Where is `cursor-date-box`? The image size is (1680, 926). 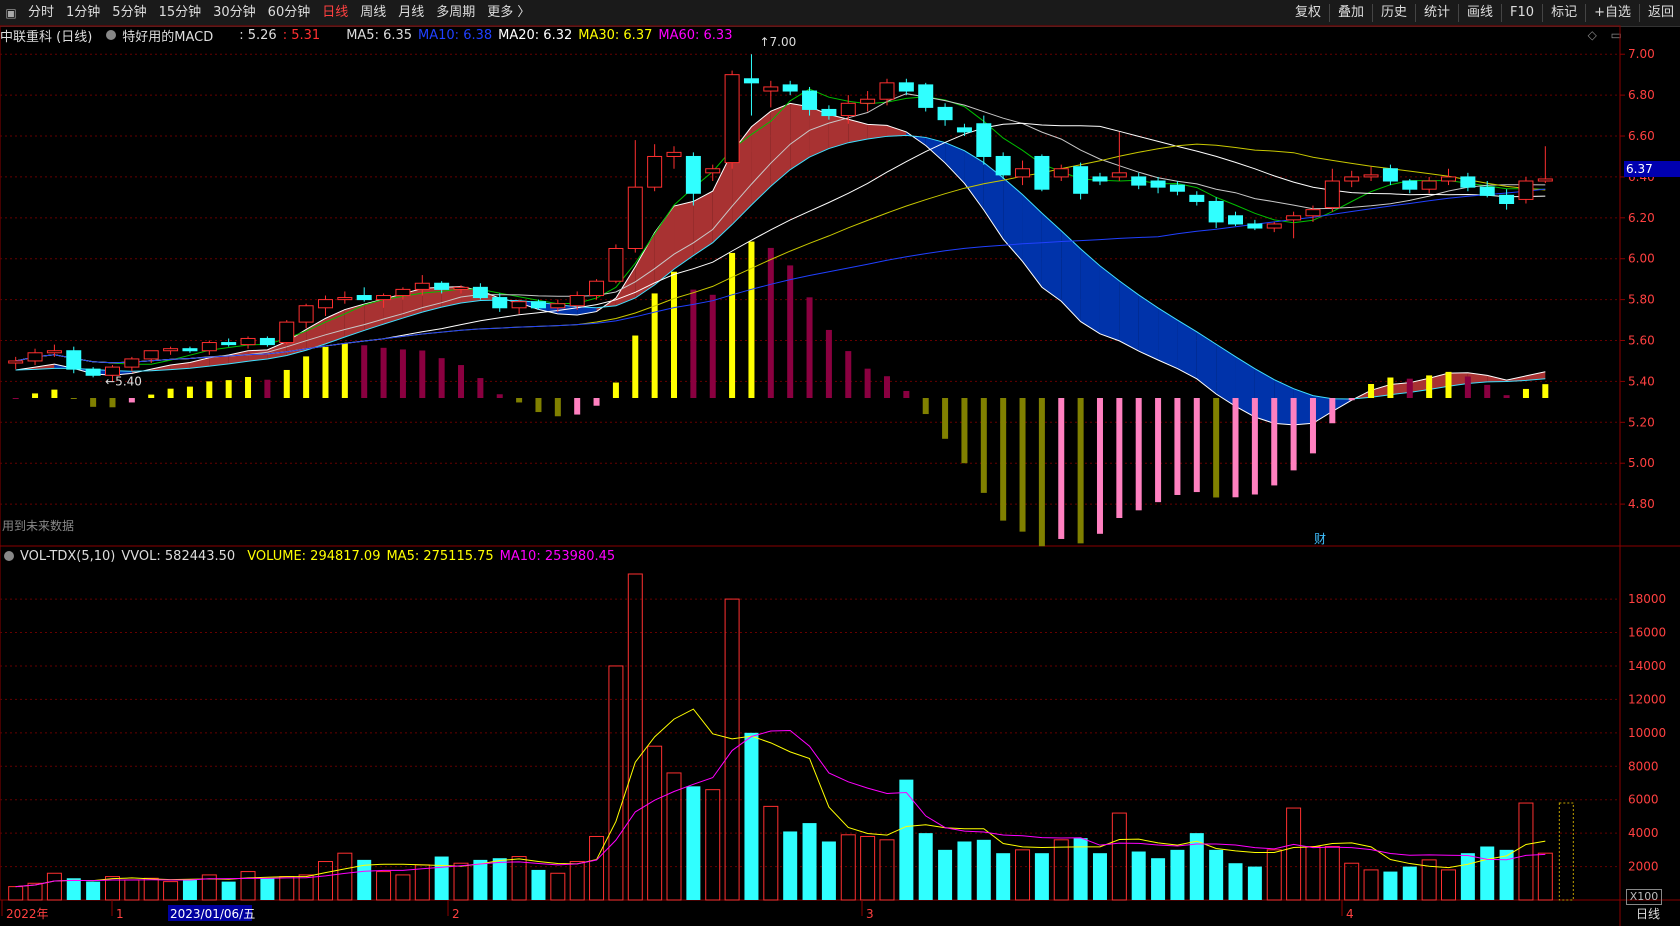
cursor-date-box is located at coordinates (210, 913).